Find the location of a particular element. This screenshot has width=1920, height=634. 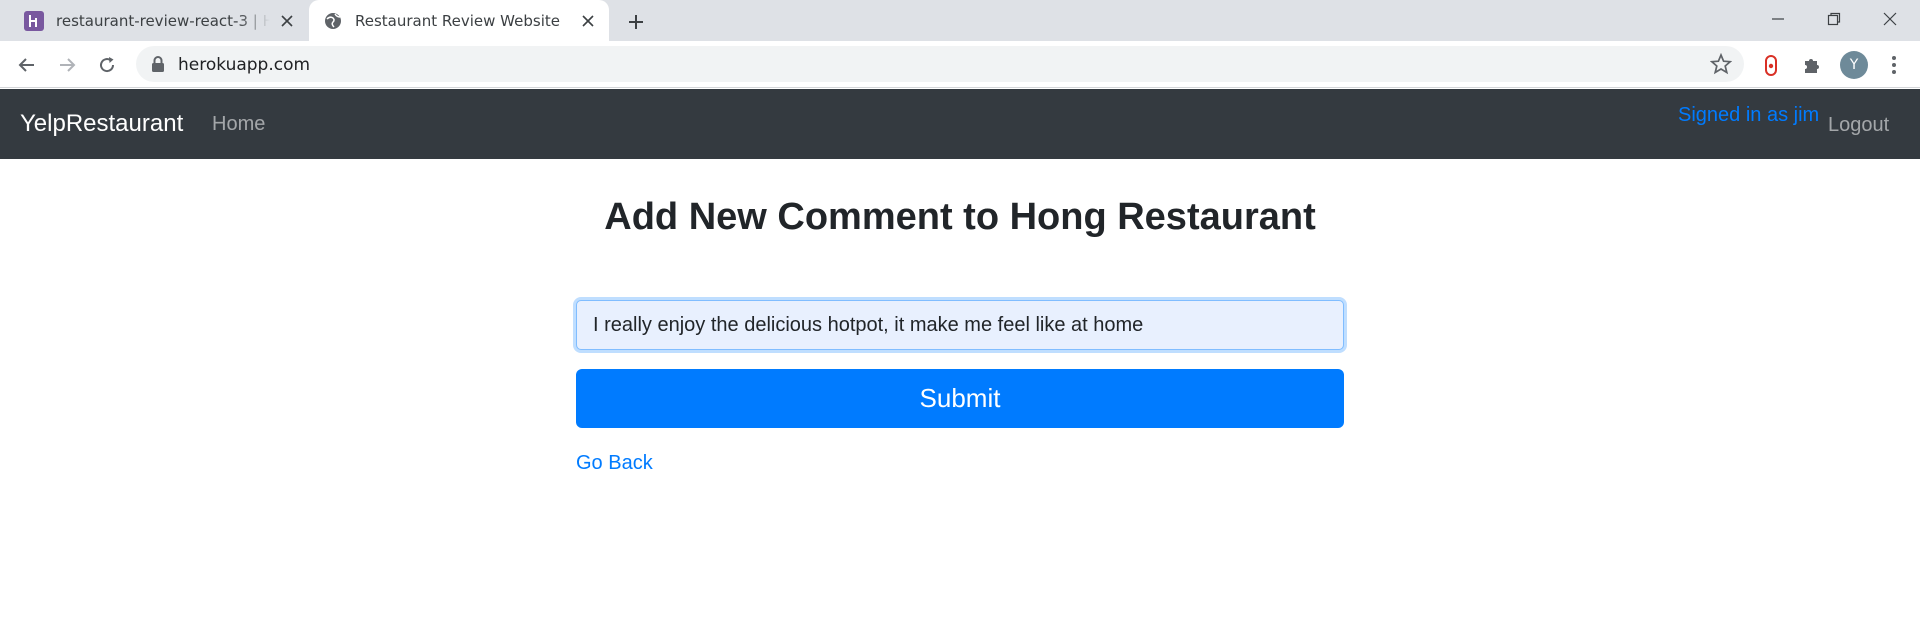

page-title: Add New Comment to Hong Restaurant is located at coordinates (960, 217).